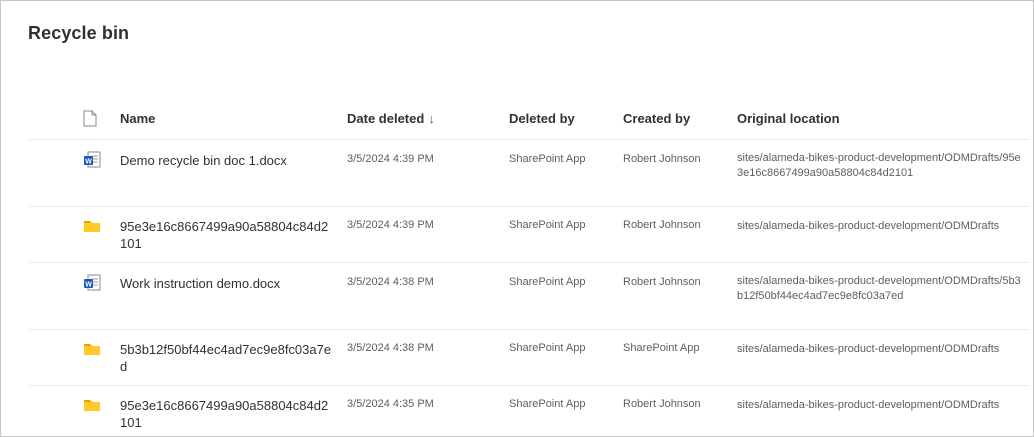 The height and width of the screenshot is (437, 1034). What do you see at coordinates (227, 160) in the screenshot?
I see `file-name: Demo recycle bin doc 1.docx` at bounding box center [227, 160].